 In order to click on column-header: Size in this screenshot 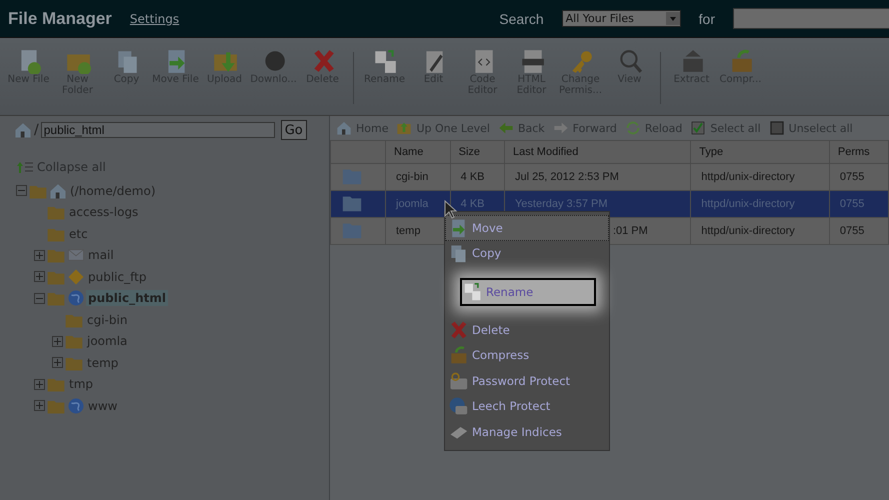, I will do `click(477, 152)`.